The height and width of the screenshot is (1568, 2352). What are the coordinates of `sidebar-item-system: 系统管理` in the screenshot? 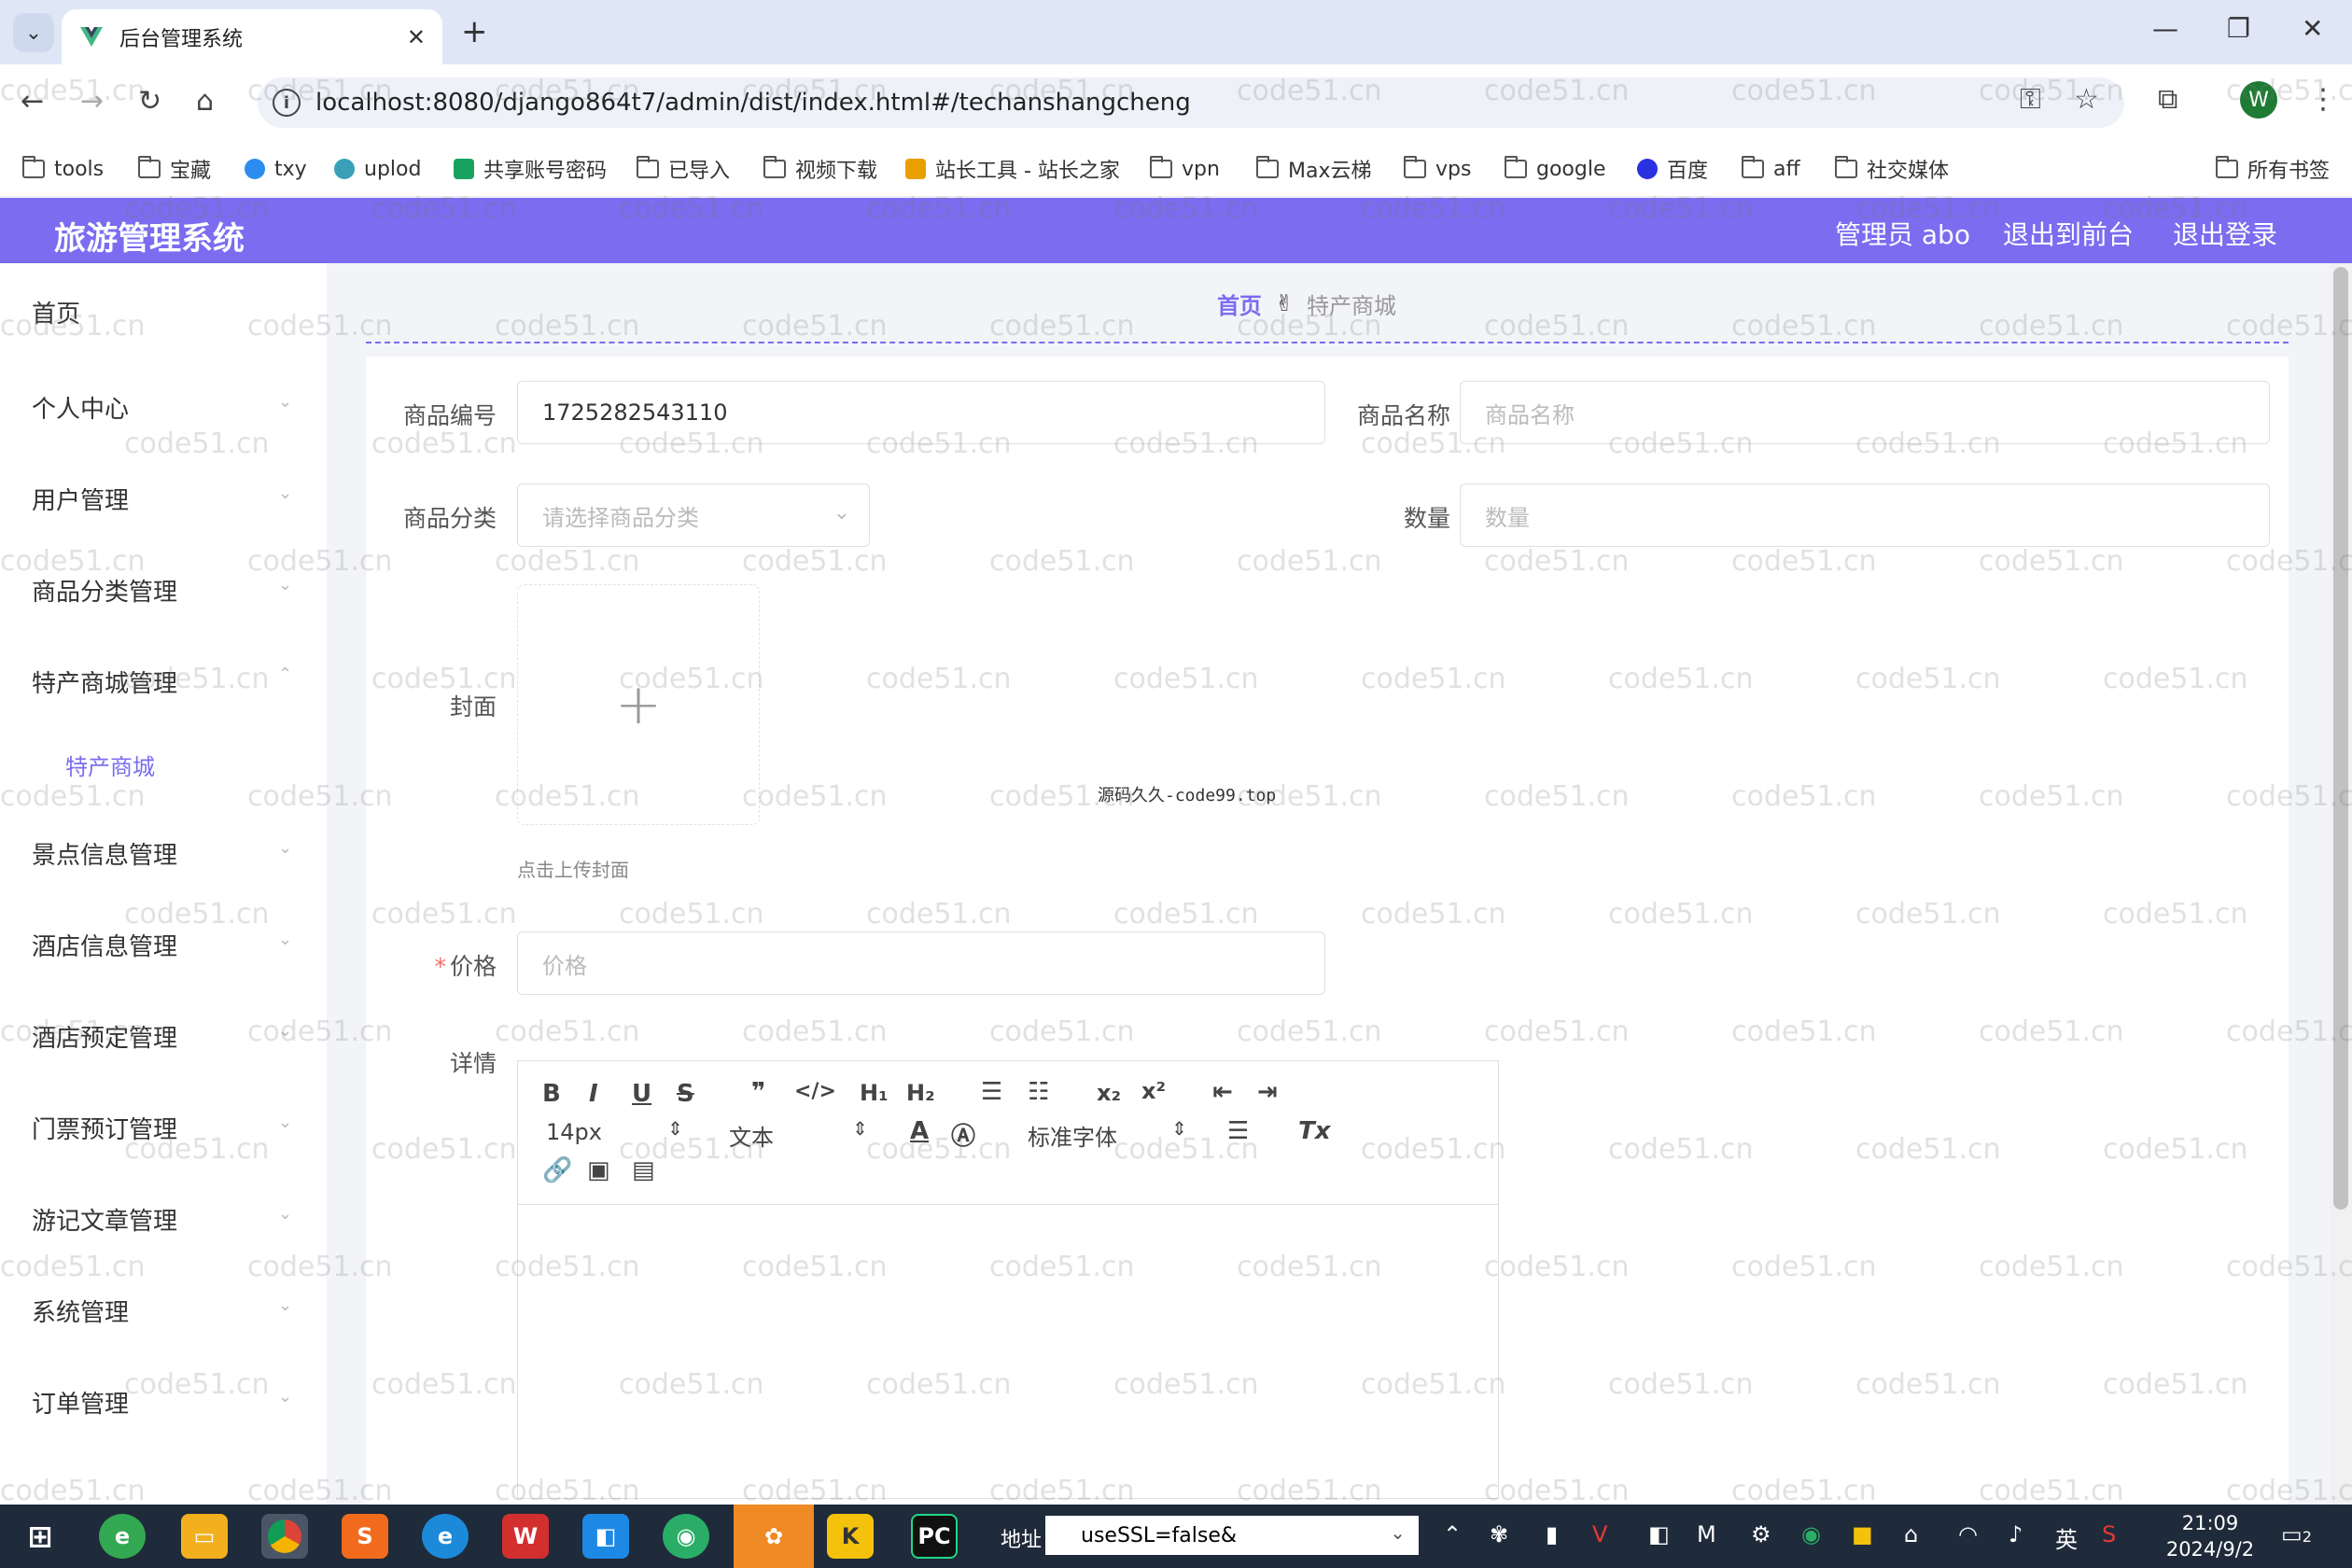 It's located at (80, 1311).